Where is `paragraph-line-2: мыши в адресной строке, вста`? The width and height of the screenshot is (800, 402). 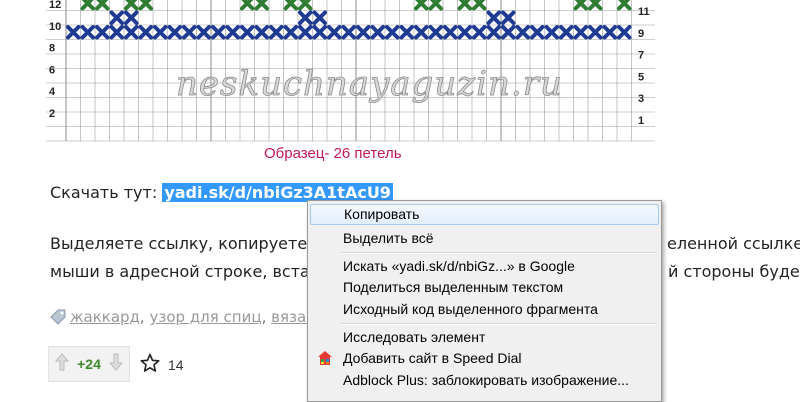
paragraph-line-2: мыши в адресной строке, вста is located at coordinates (180, 272).